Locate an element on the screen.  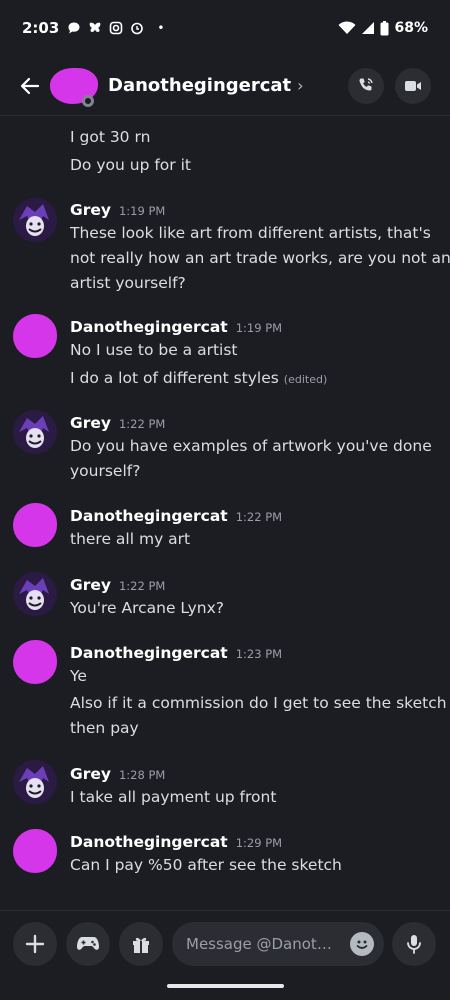
message-header: Grey 1:19 PM is located at coordinates (117, 210).